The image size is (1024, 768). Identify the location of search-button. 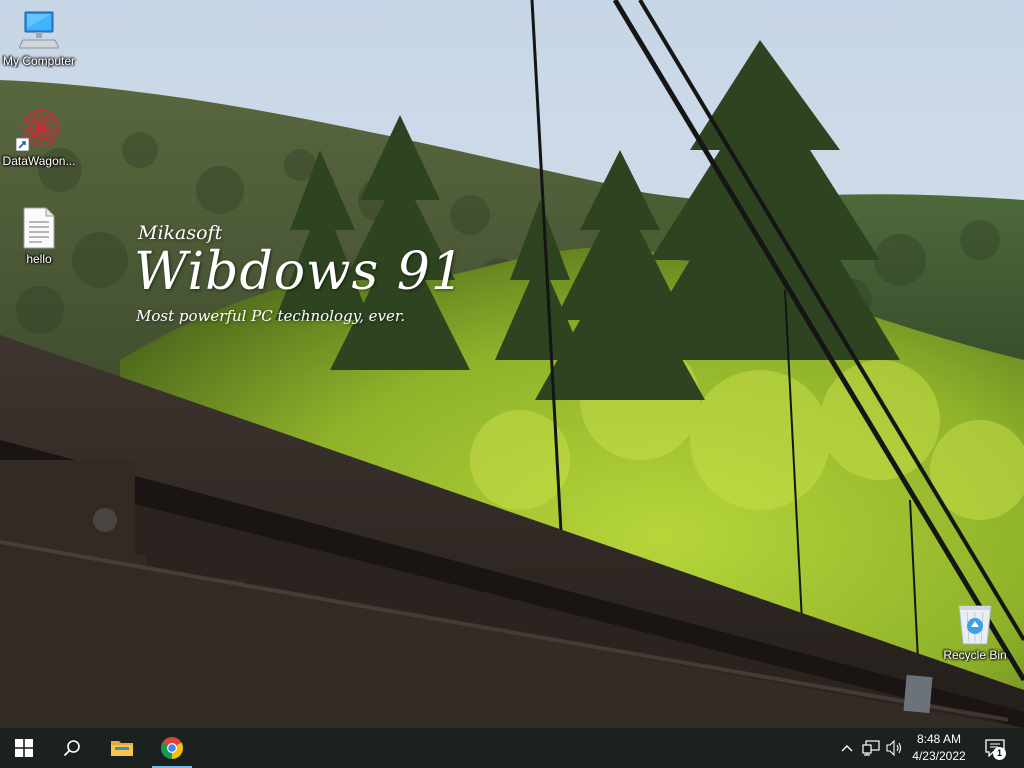
(72, 748).